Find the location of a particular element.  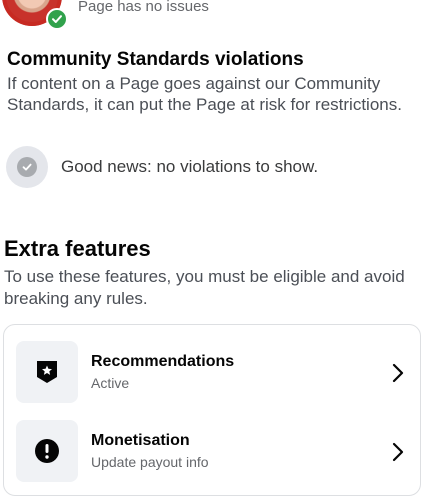

community-standards-title: Community Standards violations is located at coordinates (155, 59).